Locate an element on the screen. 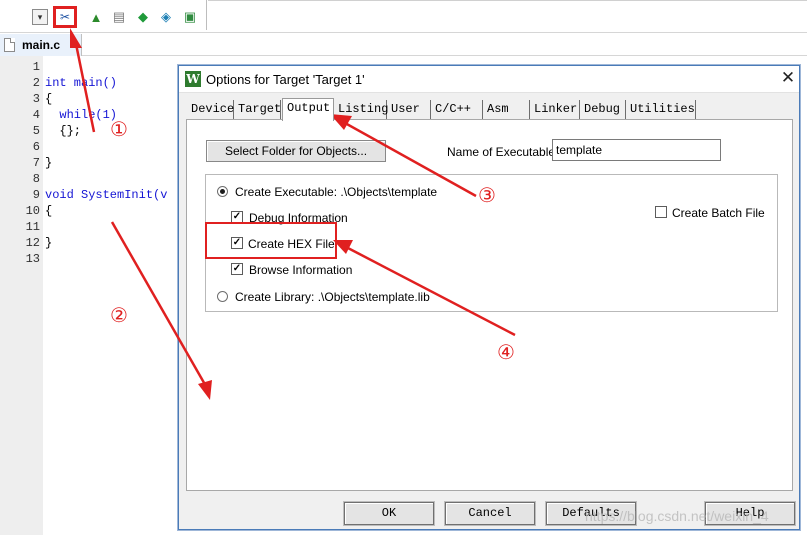 The width and height of the screenshot is (807, 535). debug-icon: ◈ is located at coordinates (166, 17).